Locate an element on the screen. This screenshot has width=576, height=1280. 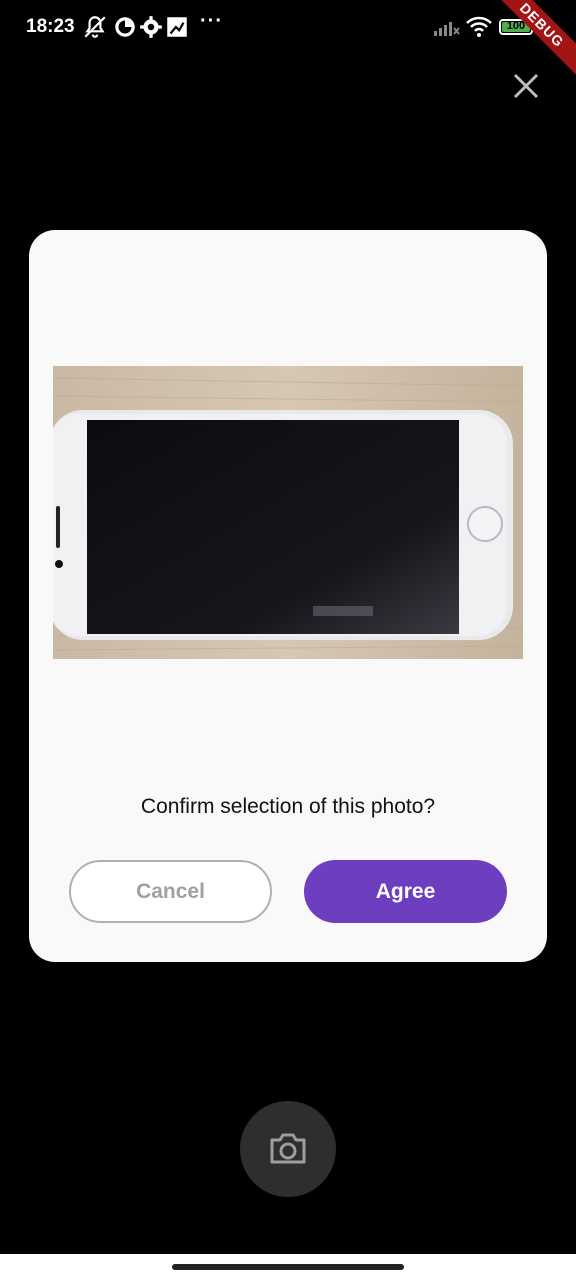
signal-icon is located at coordinates (447, 29).